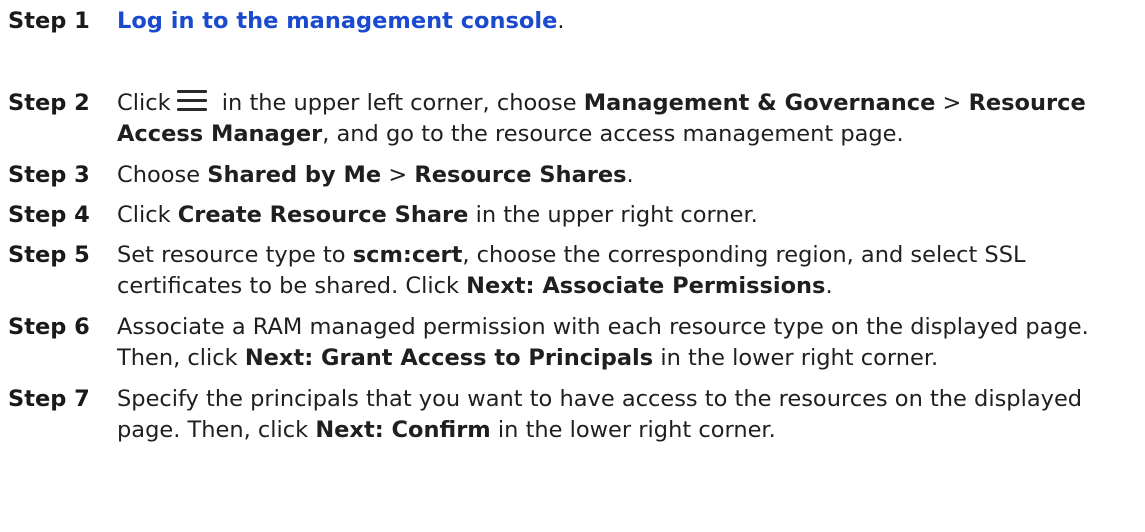 The height and width of the screenshot is (532, 1145). Describe the element at coordinates (407, 255) in the screenshot. I see `step-bold-term: scm:cert` at that location.